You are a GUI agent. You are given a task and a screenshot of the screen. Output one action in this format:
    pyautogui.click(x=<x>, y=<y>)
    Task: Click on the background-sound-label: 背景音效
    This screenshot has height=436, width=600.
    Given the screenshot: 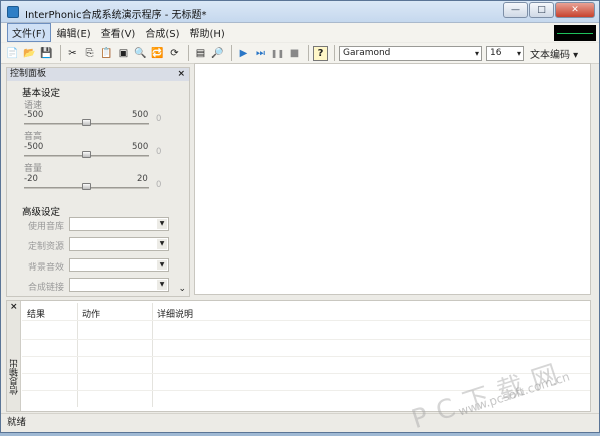 What is the action you would take?
    pyautogui.click(x=46, y=268)
    